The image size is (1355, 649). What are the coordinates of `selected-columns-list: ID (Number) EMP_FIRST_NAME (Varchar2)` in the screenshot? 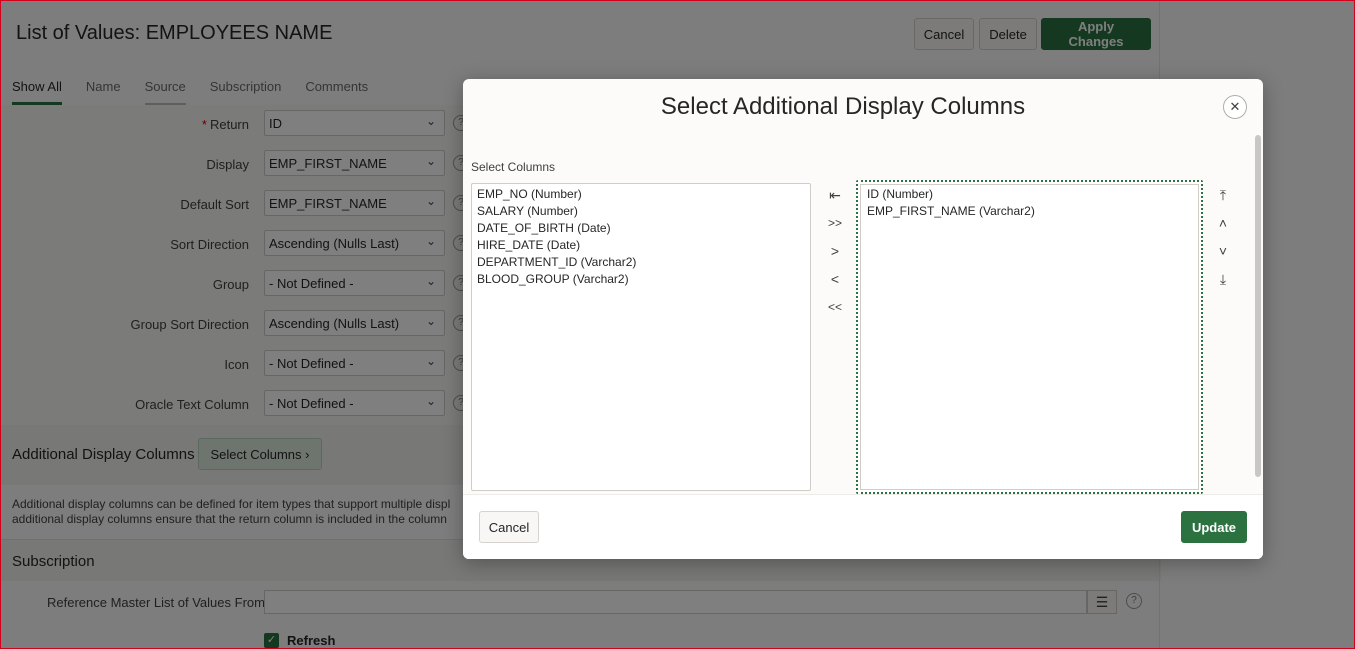 It's located at (1029, 337).